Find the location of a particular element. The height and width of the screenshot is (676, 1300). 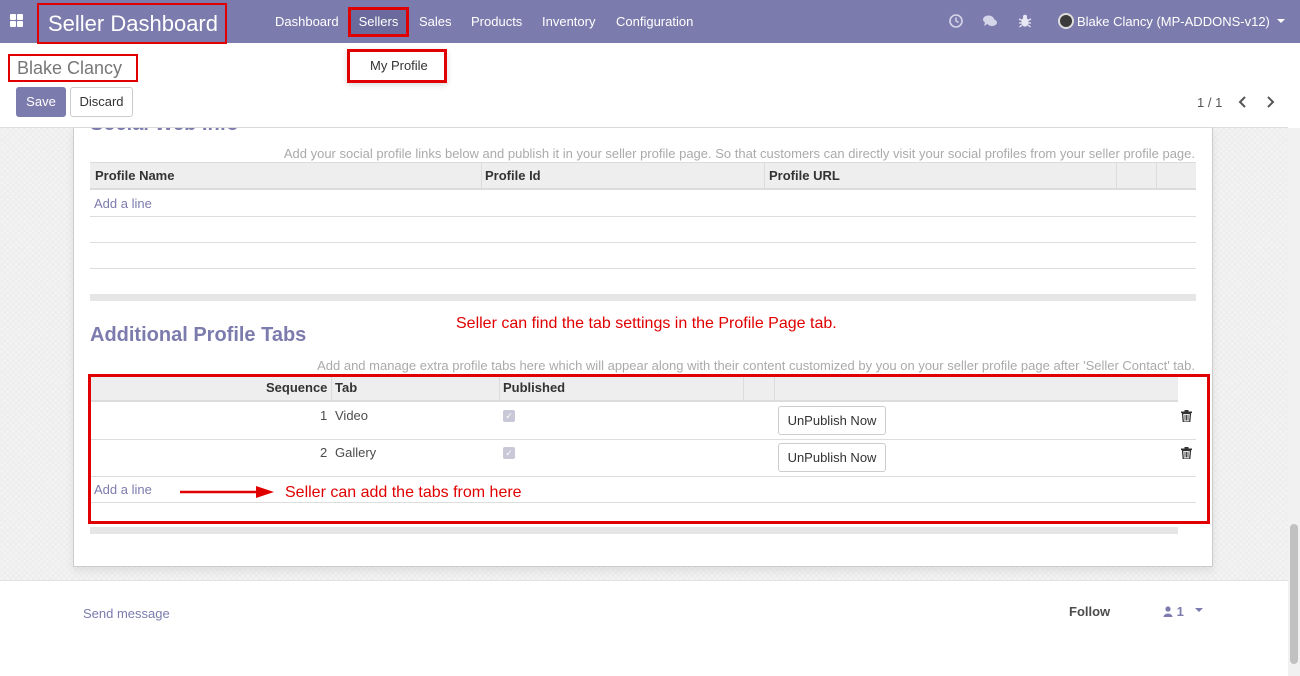

row-2-unpublish-button: UnPublish Now is located at coordinates (832, 457).